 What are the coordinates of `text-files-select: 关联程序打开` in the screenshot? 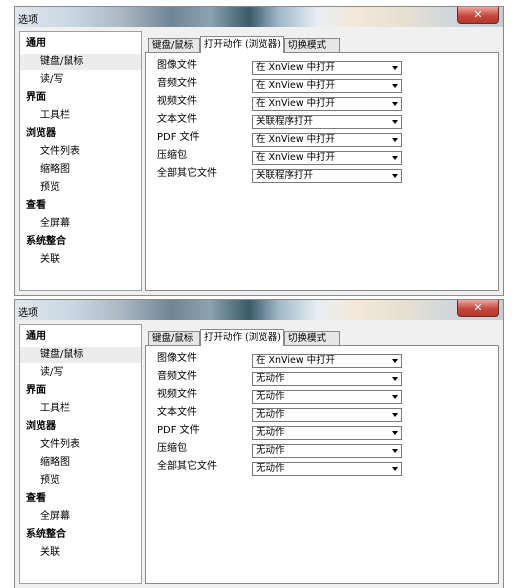 It's located at (327, 122).